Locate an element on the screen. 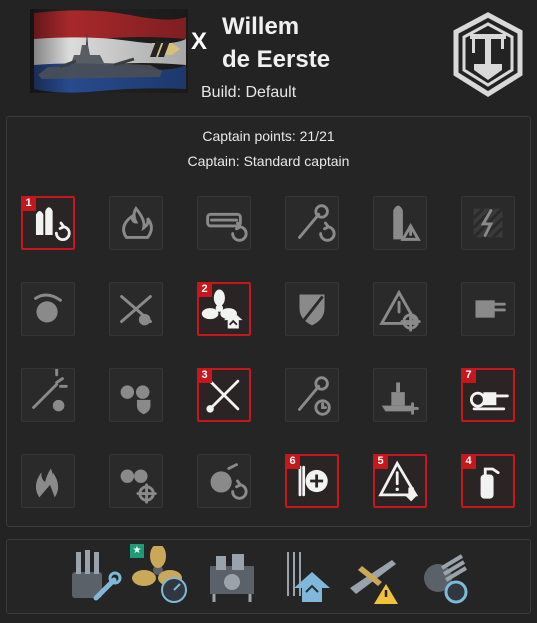  skill-order-badge: 4 is located at coordinates (468, 461).